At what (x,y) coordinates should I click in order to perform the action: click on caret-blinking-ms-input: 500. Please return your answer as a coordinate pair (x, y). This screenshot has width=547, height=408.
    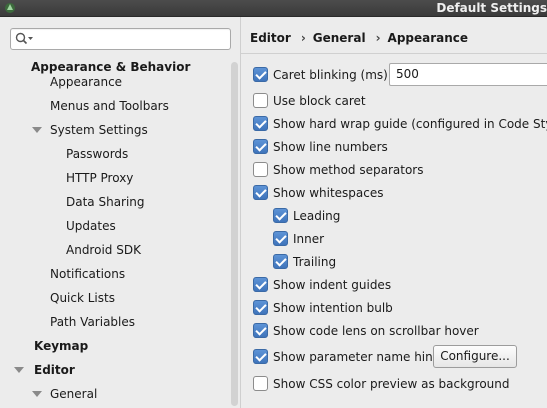
    Looking at the image, I should click on (468, 74).